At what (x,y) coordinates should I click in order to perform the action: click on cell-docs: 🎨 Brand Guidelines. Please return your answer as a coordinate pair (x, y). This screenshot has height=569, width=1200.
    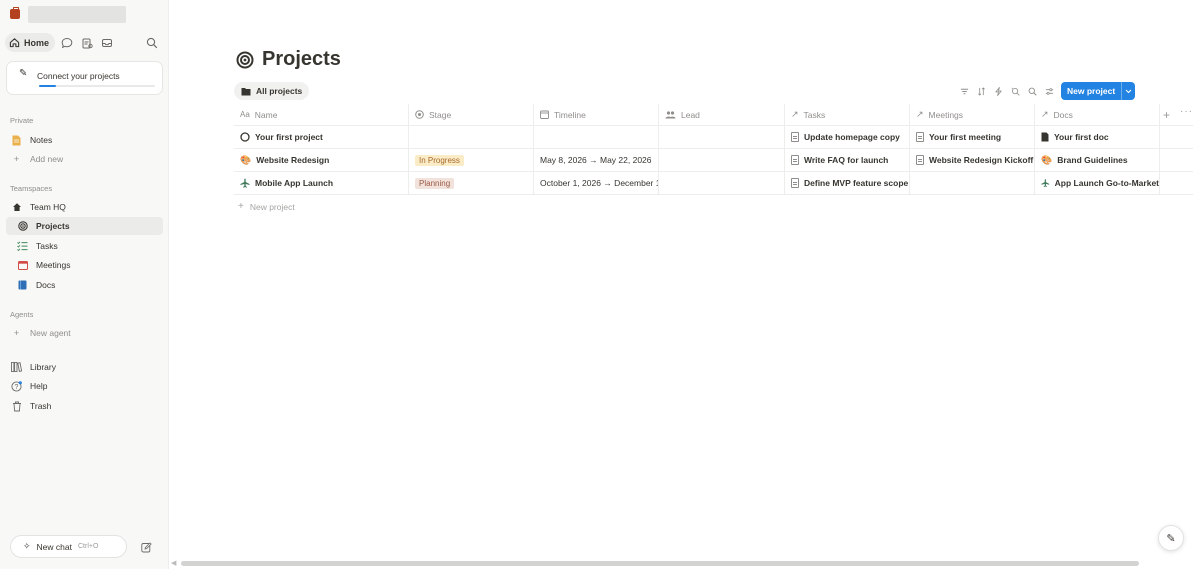
    Looking at the image, I should click on (1097, 160).